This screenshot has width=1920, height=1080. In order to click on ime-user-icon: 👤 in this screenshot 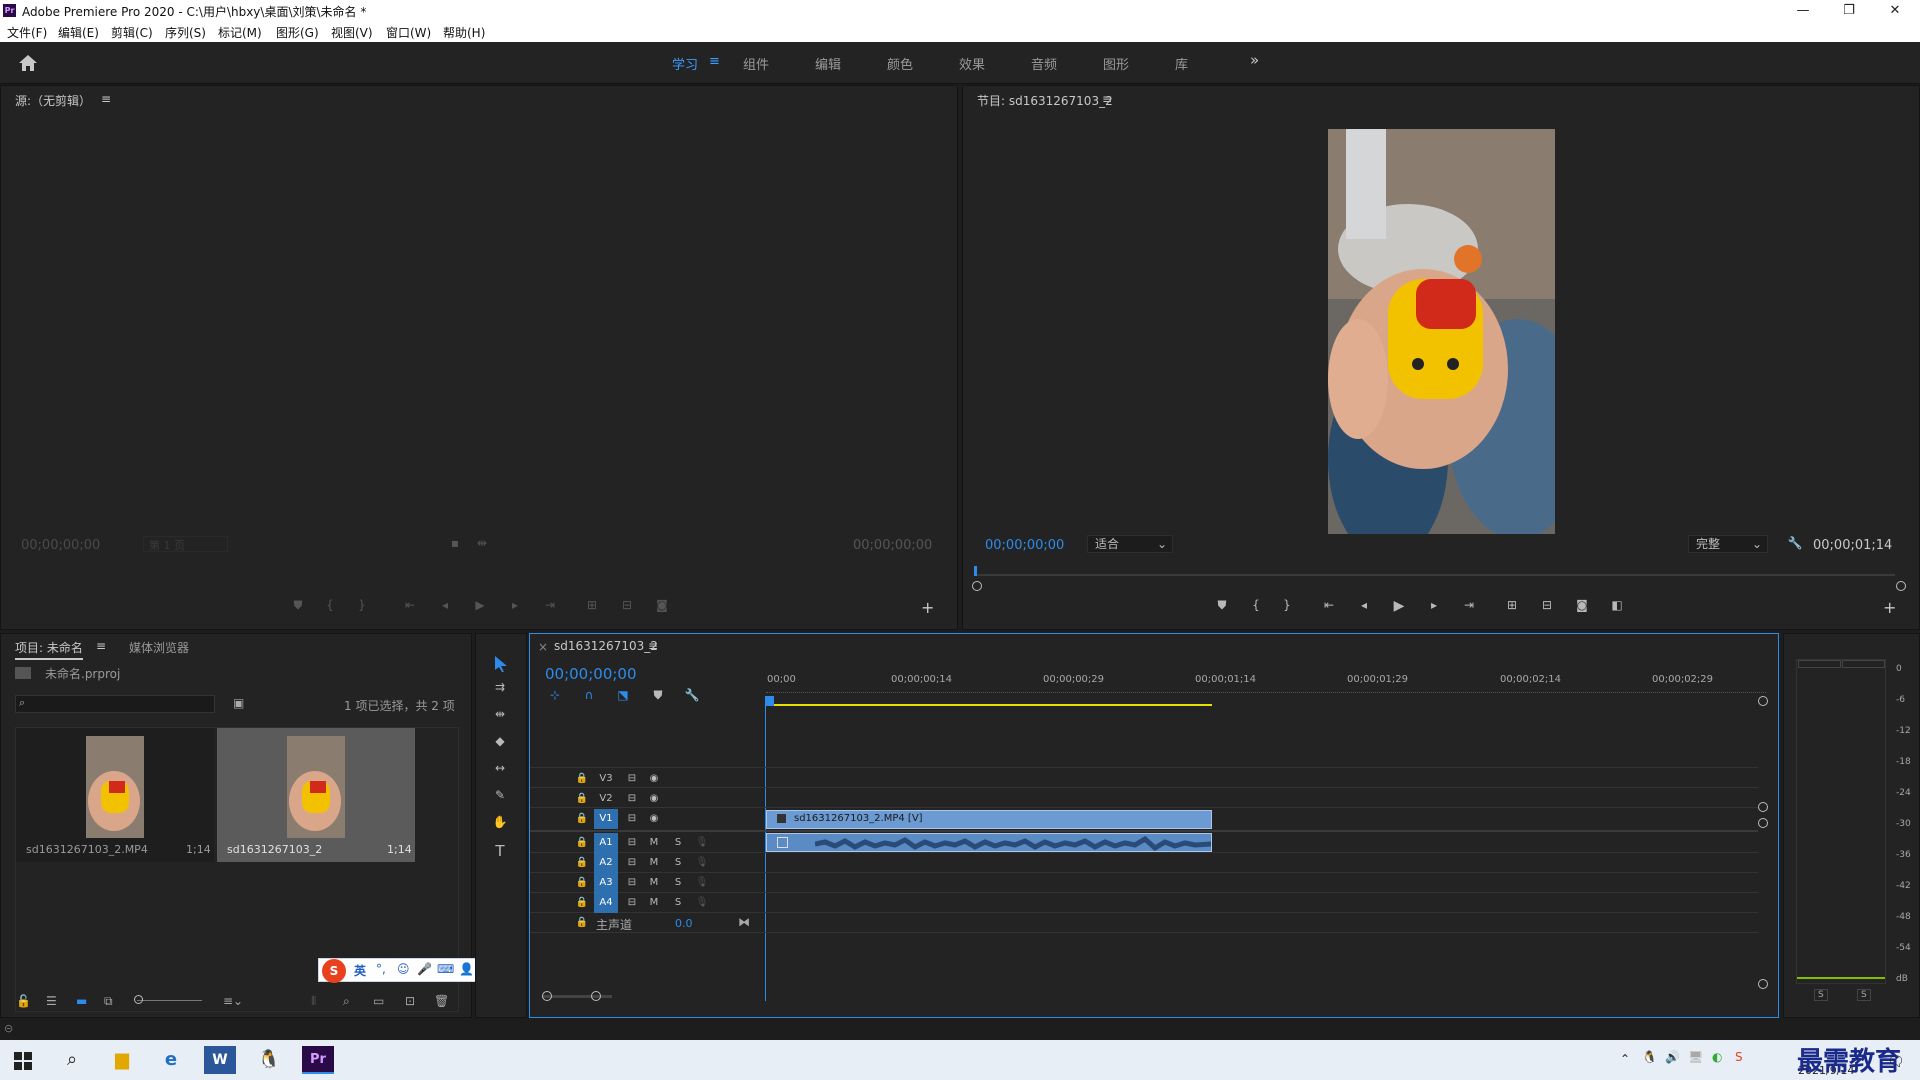, I will do `click(466, 969)`.